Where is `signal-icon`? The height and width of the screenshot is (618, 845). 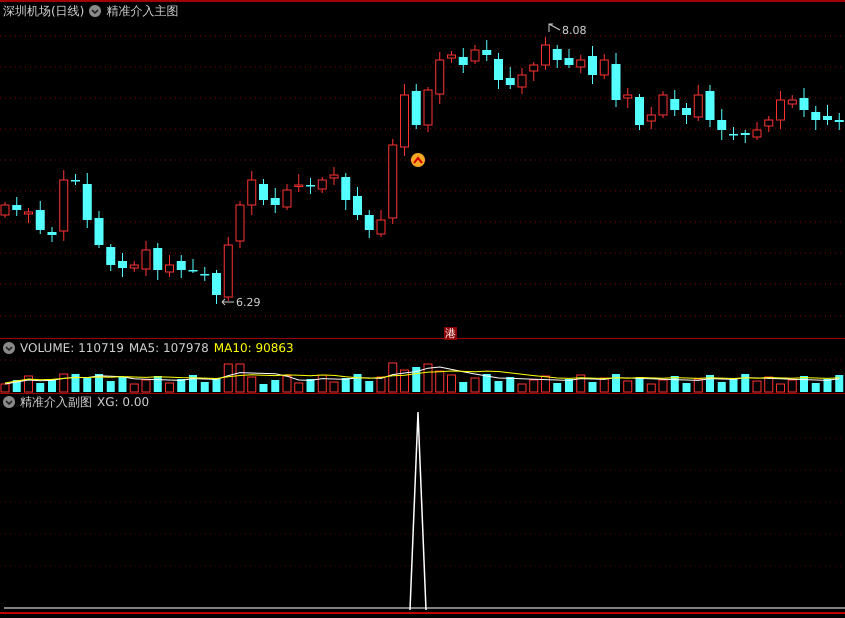 signal-icon is located at coordinates (418, 160).